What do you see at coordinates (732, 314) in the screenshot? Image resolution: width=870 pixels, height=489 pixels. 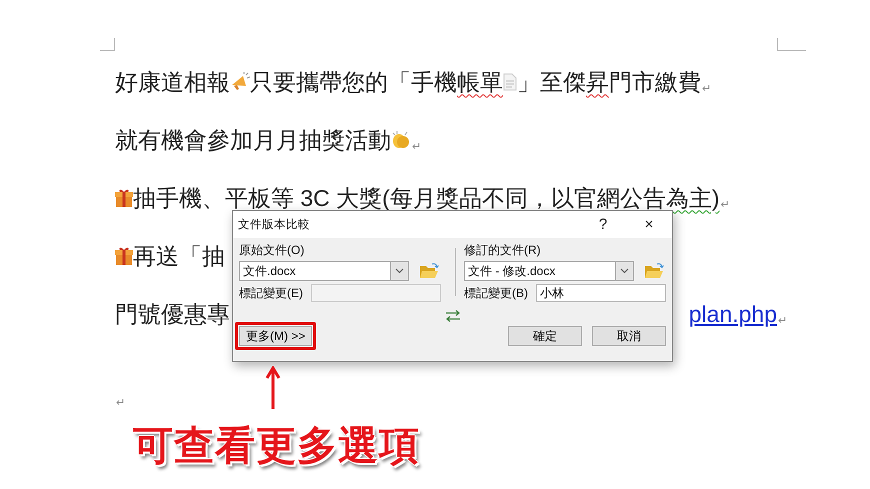 I see `hyperlink: plan.php` at bounding box center [732, 314].